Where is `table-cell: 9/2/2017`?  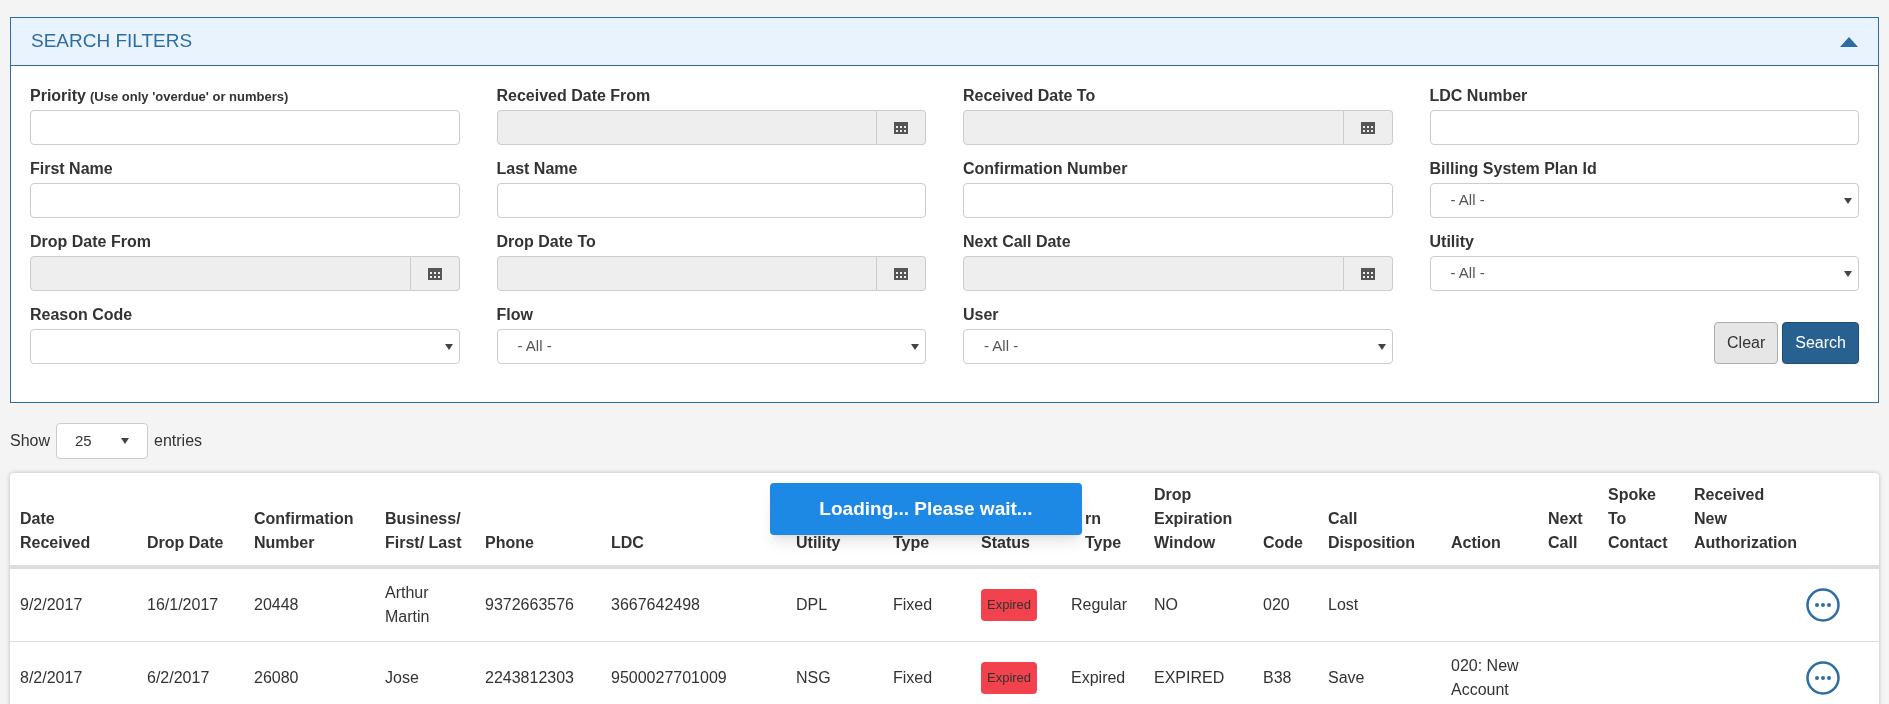
table-cell: 9/2/2017 is located at coordinates (51, 604).